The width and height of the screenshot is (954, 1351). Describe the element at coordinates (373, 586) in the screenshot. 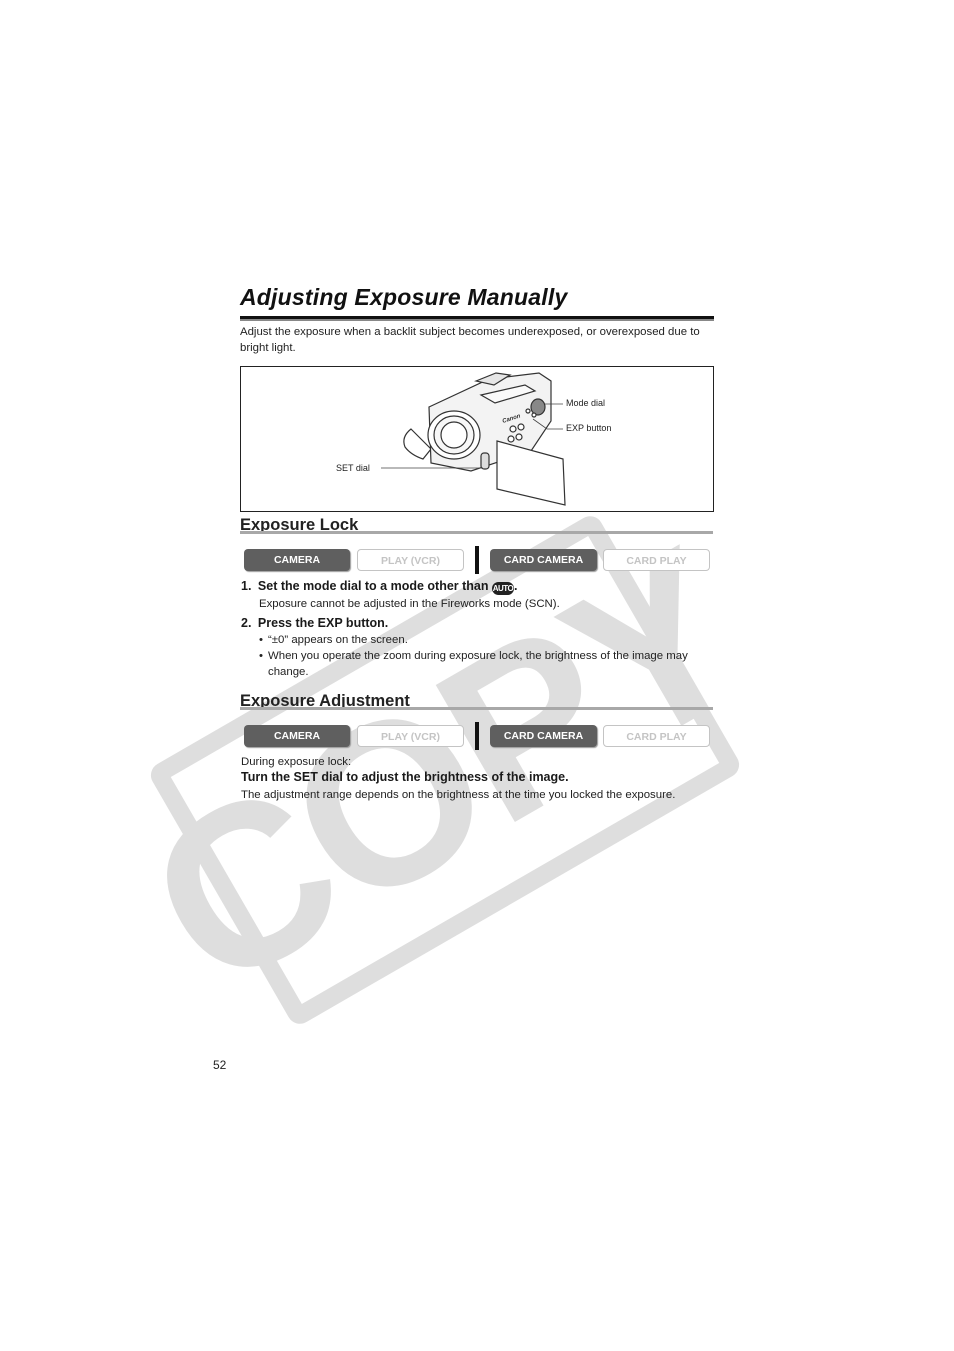

I see `step-text: Set the mode dial to a mode other than` at that location.